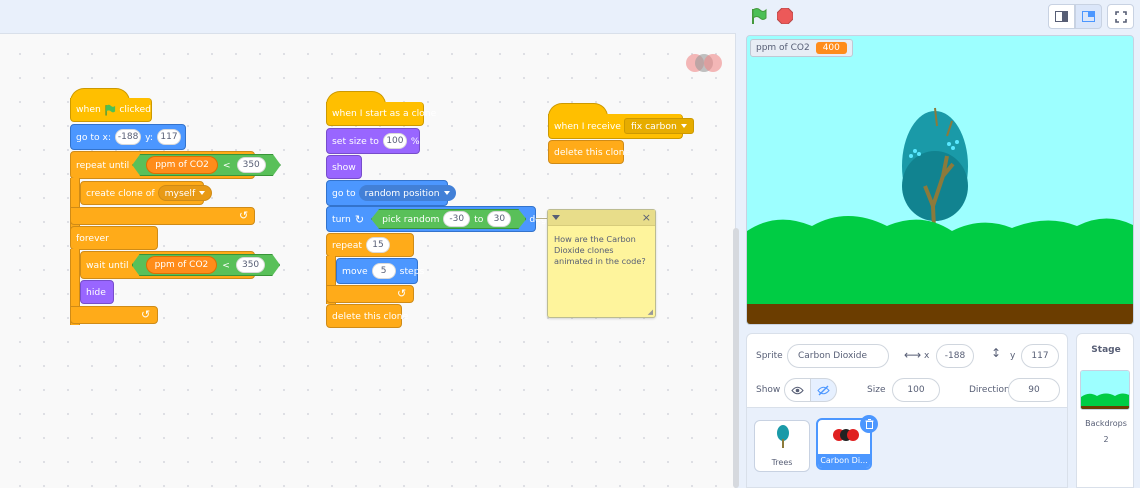 This screenshot has height=488, width=1140. Describe the element at coordinates (913, 355) in the screenshot. I see `horizontal-arrows-icon: ⟷` at that location.